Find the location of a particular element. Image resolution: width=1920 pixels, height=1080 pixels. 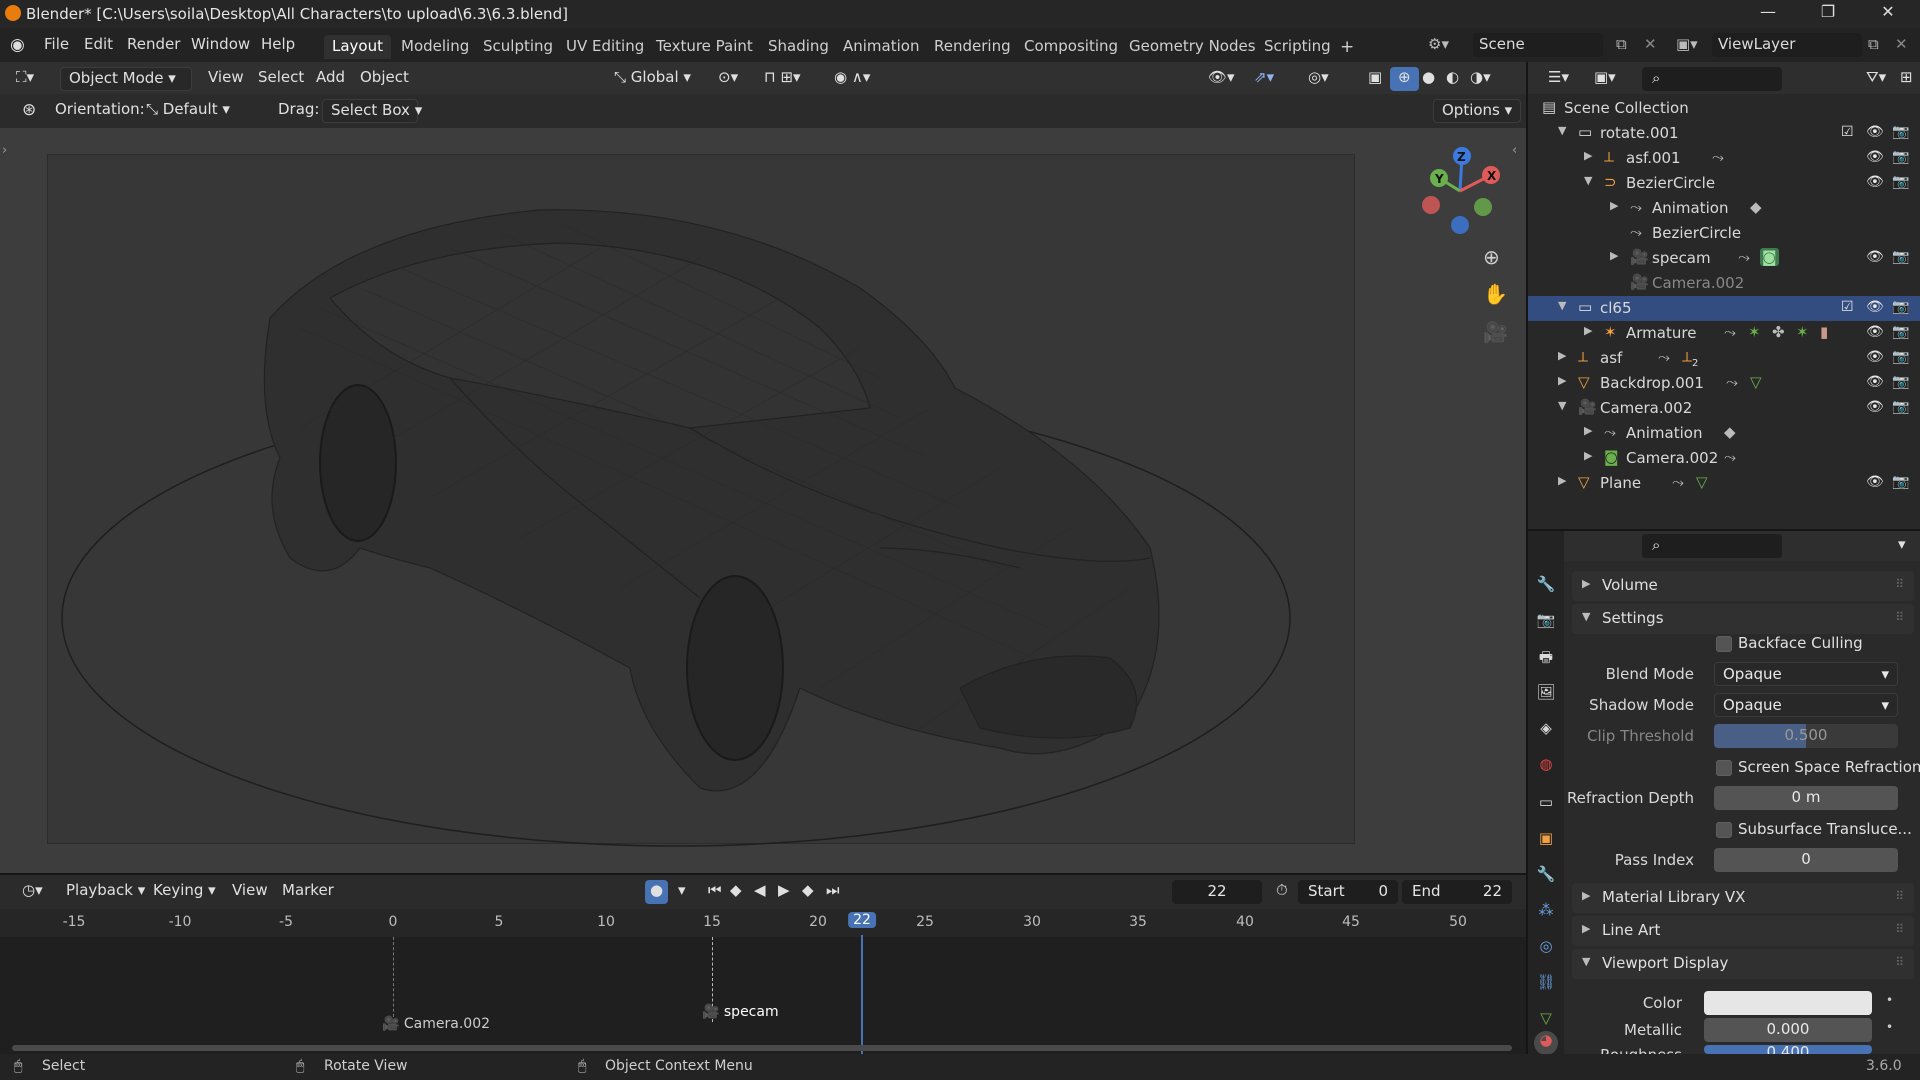

menu-edit: Edit is located at coordinates (98, 44).